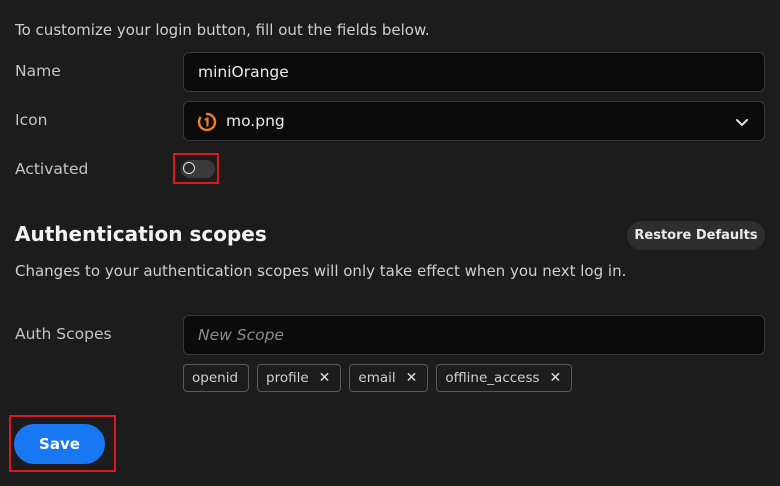 This screenshot has width=780, height=486. Describe the element at coordinates (189, 168) in the screenshot. I see `toggle-knob` at that location.